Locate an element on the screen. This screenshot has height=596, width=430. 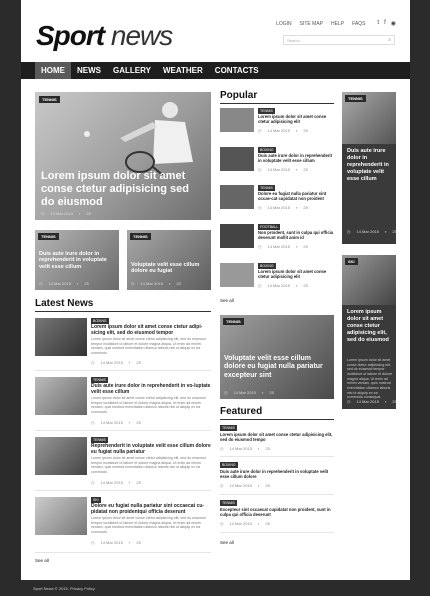
side-card-meta: ◷ 14 Mar 2015 ▪ 25 is located at coordinates (372, 401).